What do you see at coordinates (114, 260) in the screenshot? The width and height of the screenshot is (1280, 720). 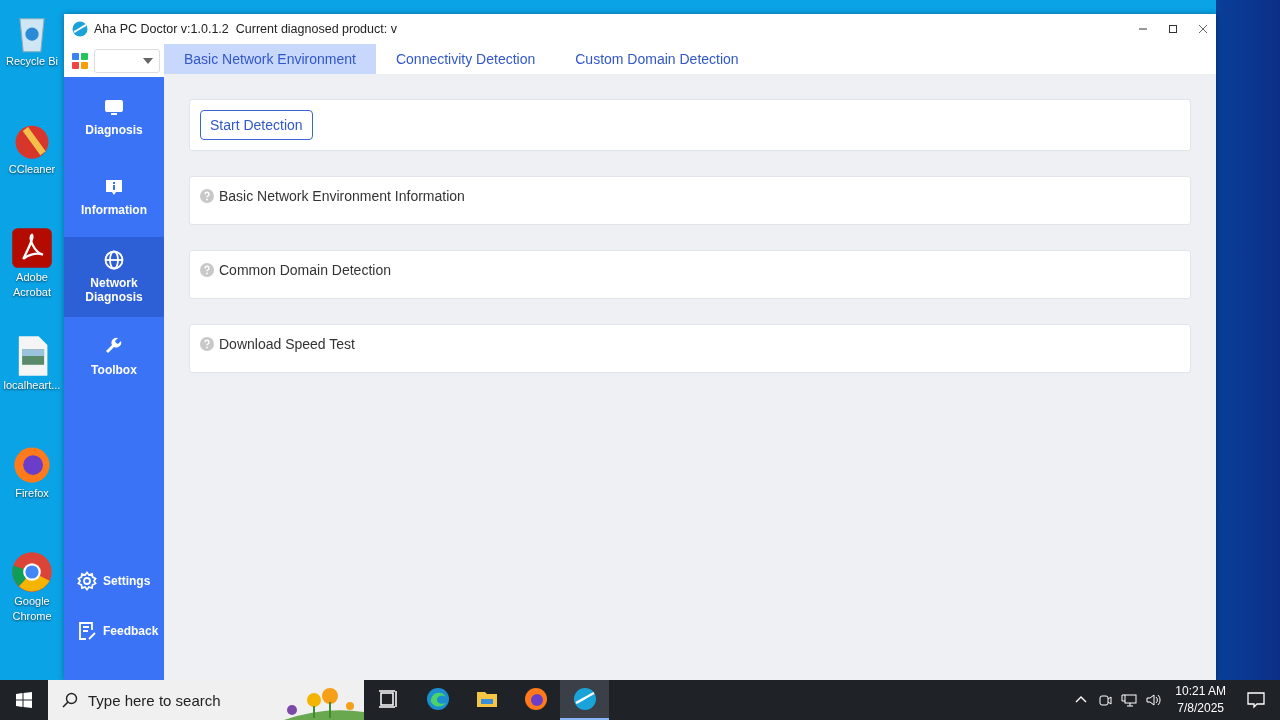 I see `globe-icon` at bounding box center [114, 260].